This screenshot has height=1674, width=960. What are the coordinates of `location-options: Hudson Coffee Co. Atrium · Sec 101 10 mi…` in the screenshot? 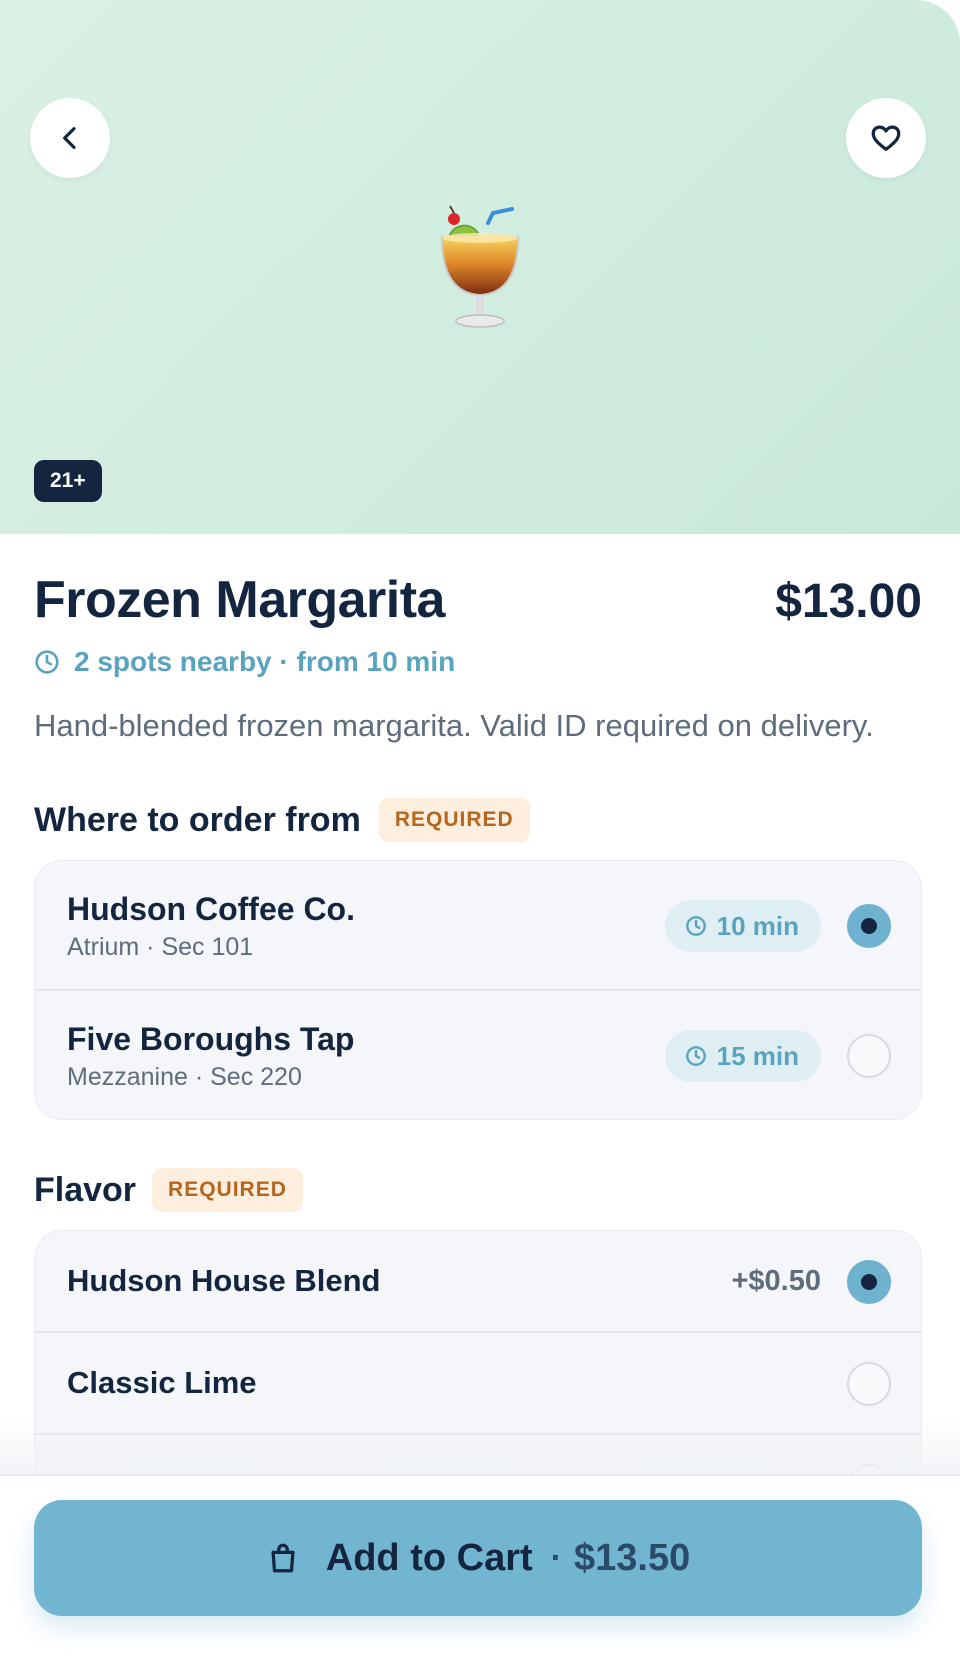 It's located at (478, 990).